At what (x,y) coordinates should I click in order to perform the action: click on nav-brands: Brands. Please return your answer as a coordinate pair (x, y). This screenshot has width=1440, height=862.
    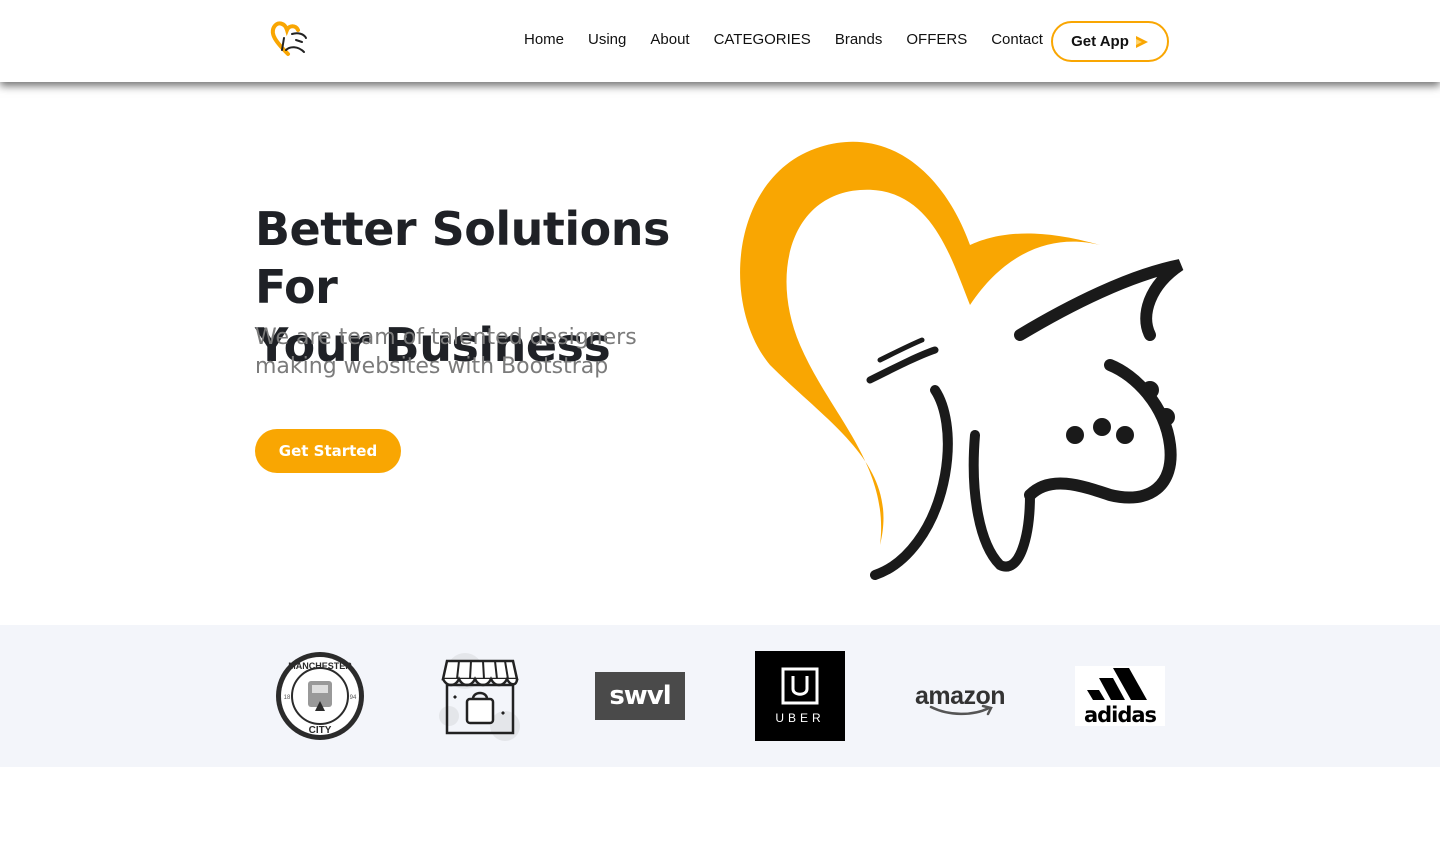
    Looking at the image, I should click on (859, 40).